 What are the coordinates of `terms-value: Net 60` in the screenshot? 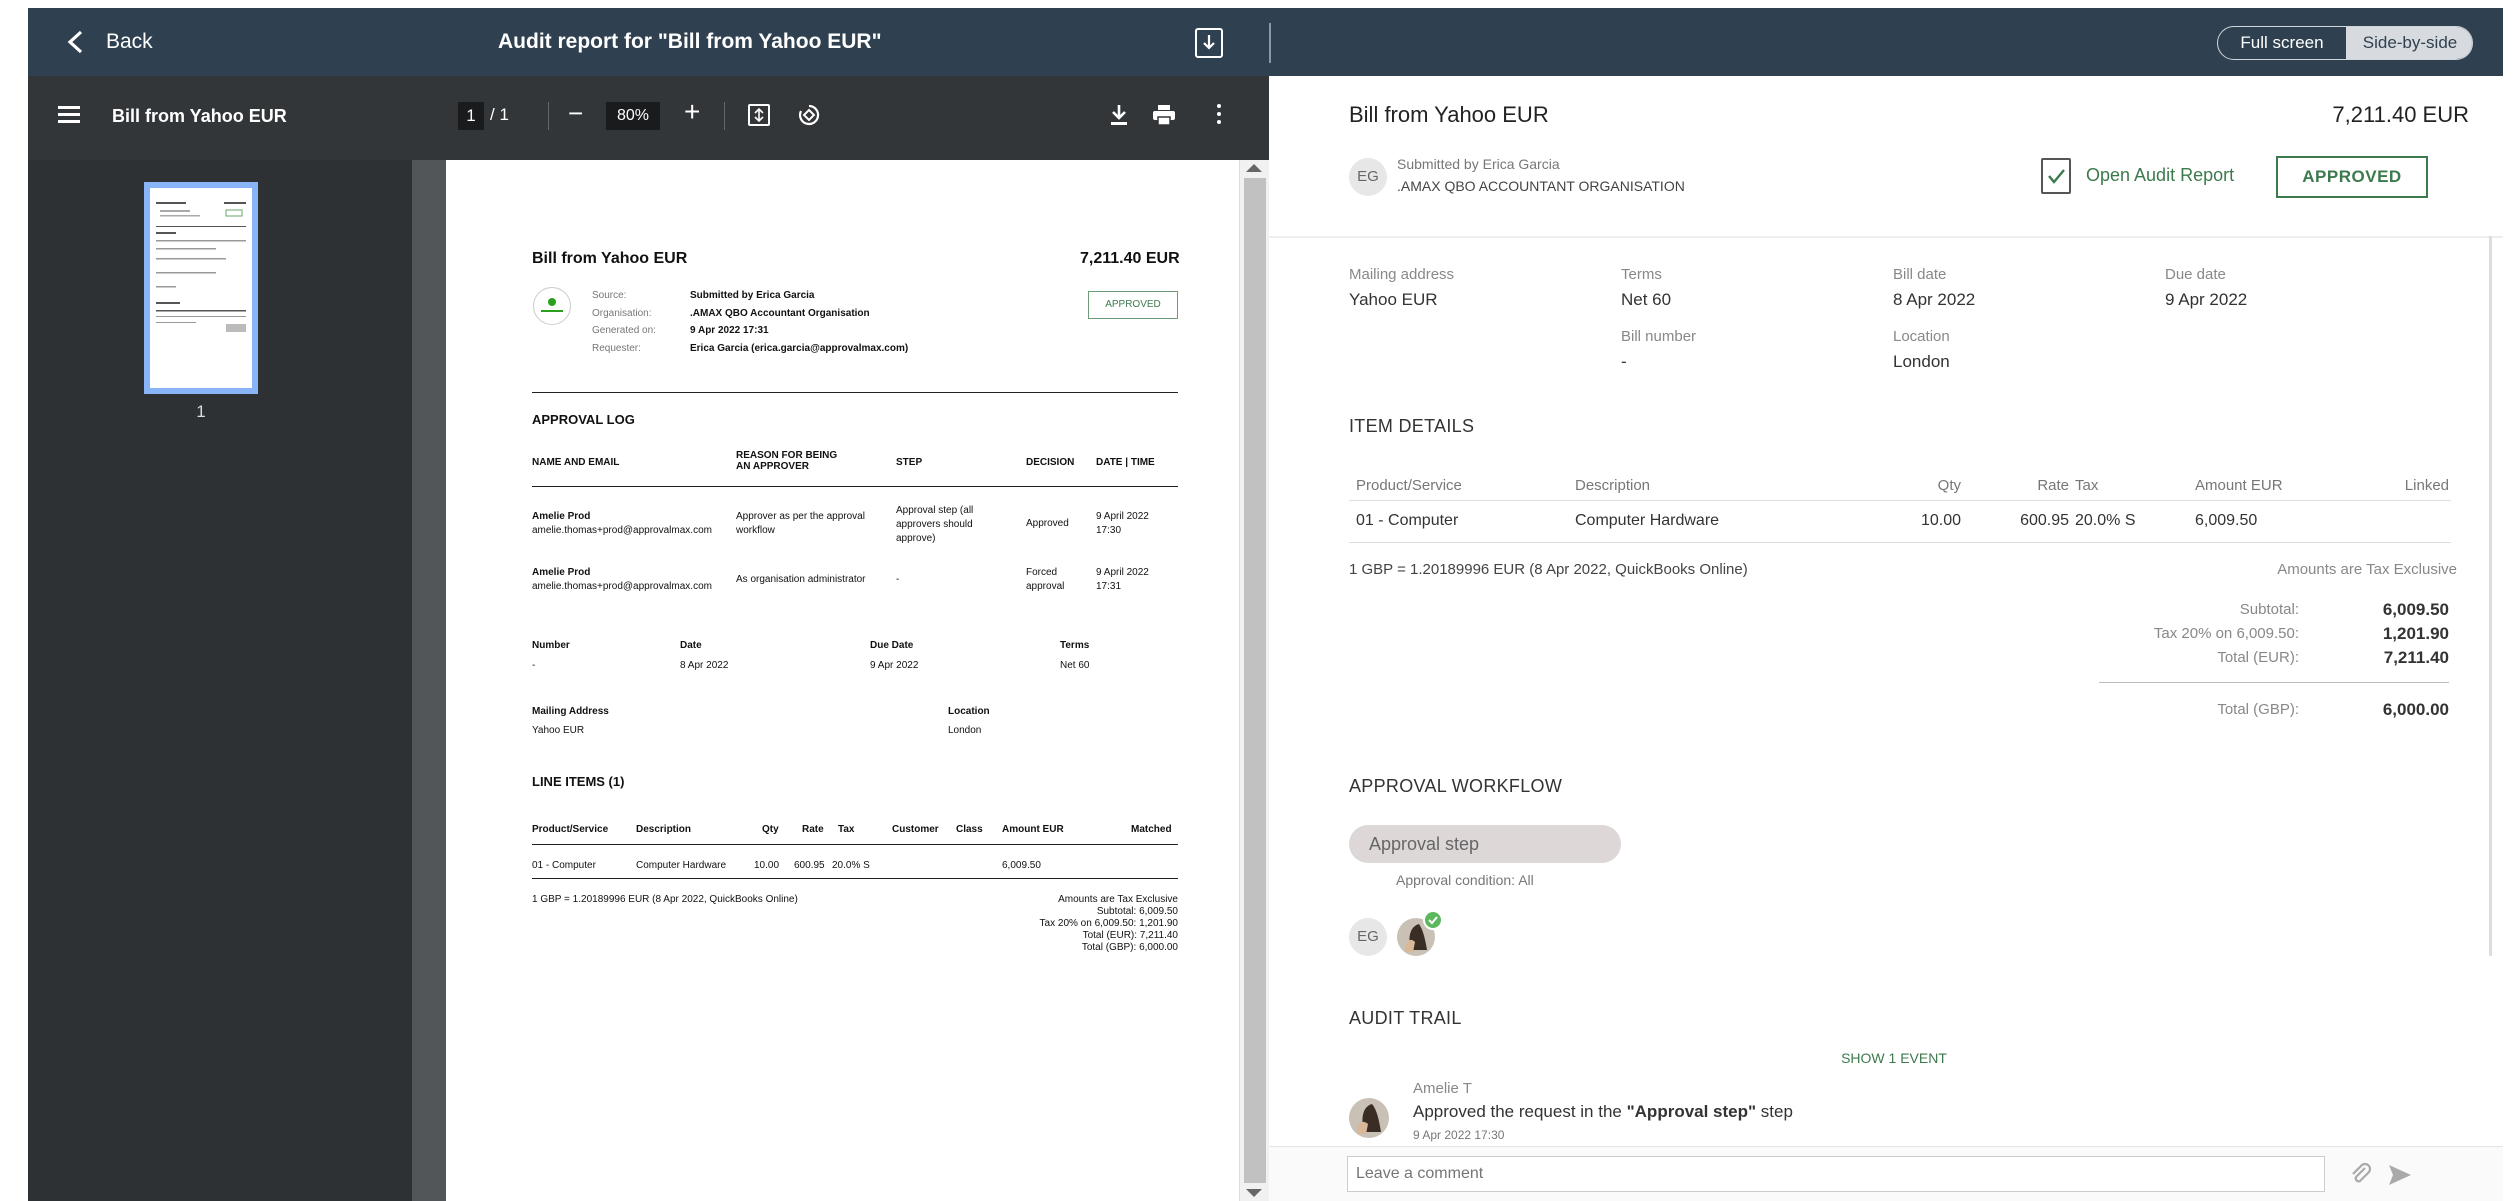 It's located at (1646, 299).